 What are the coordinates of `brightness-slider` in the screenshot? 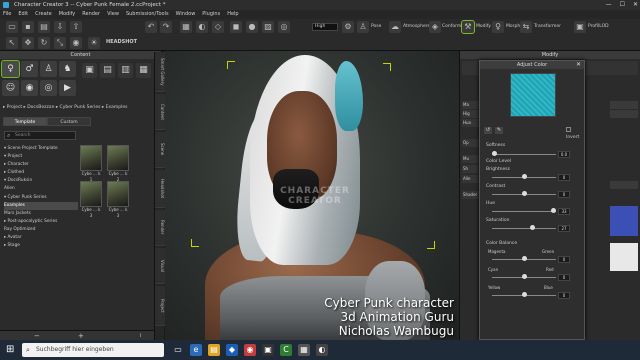 It's located at (524, 178).